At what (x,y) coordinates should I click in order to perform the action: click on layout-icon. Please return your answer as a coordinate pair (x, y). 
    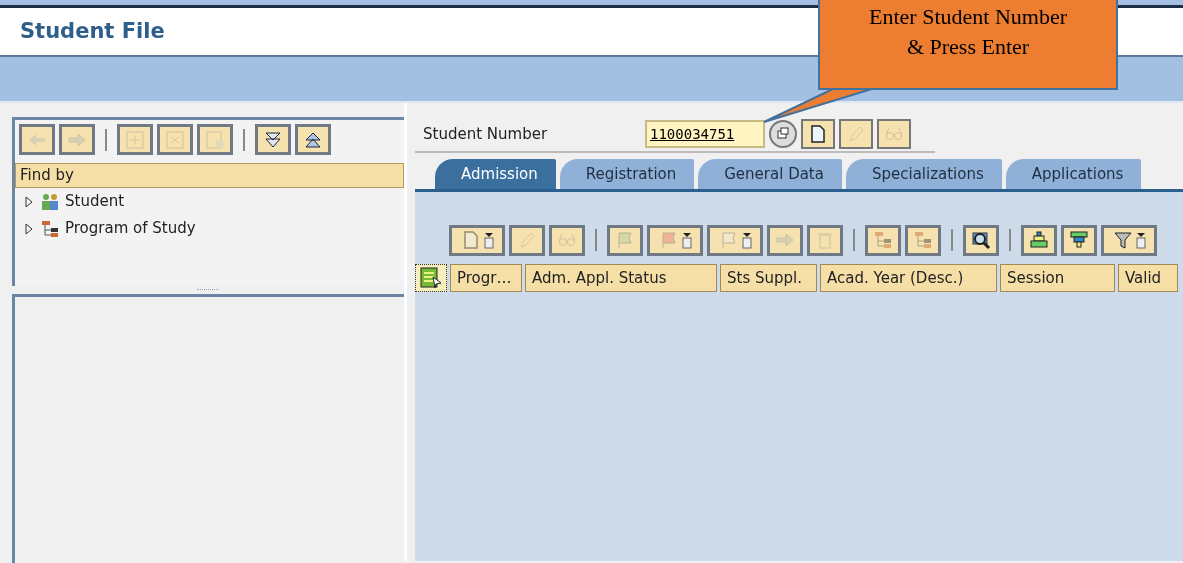
    Looking at the image, I should click on (431, 278).